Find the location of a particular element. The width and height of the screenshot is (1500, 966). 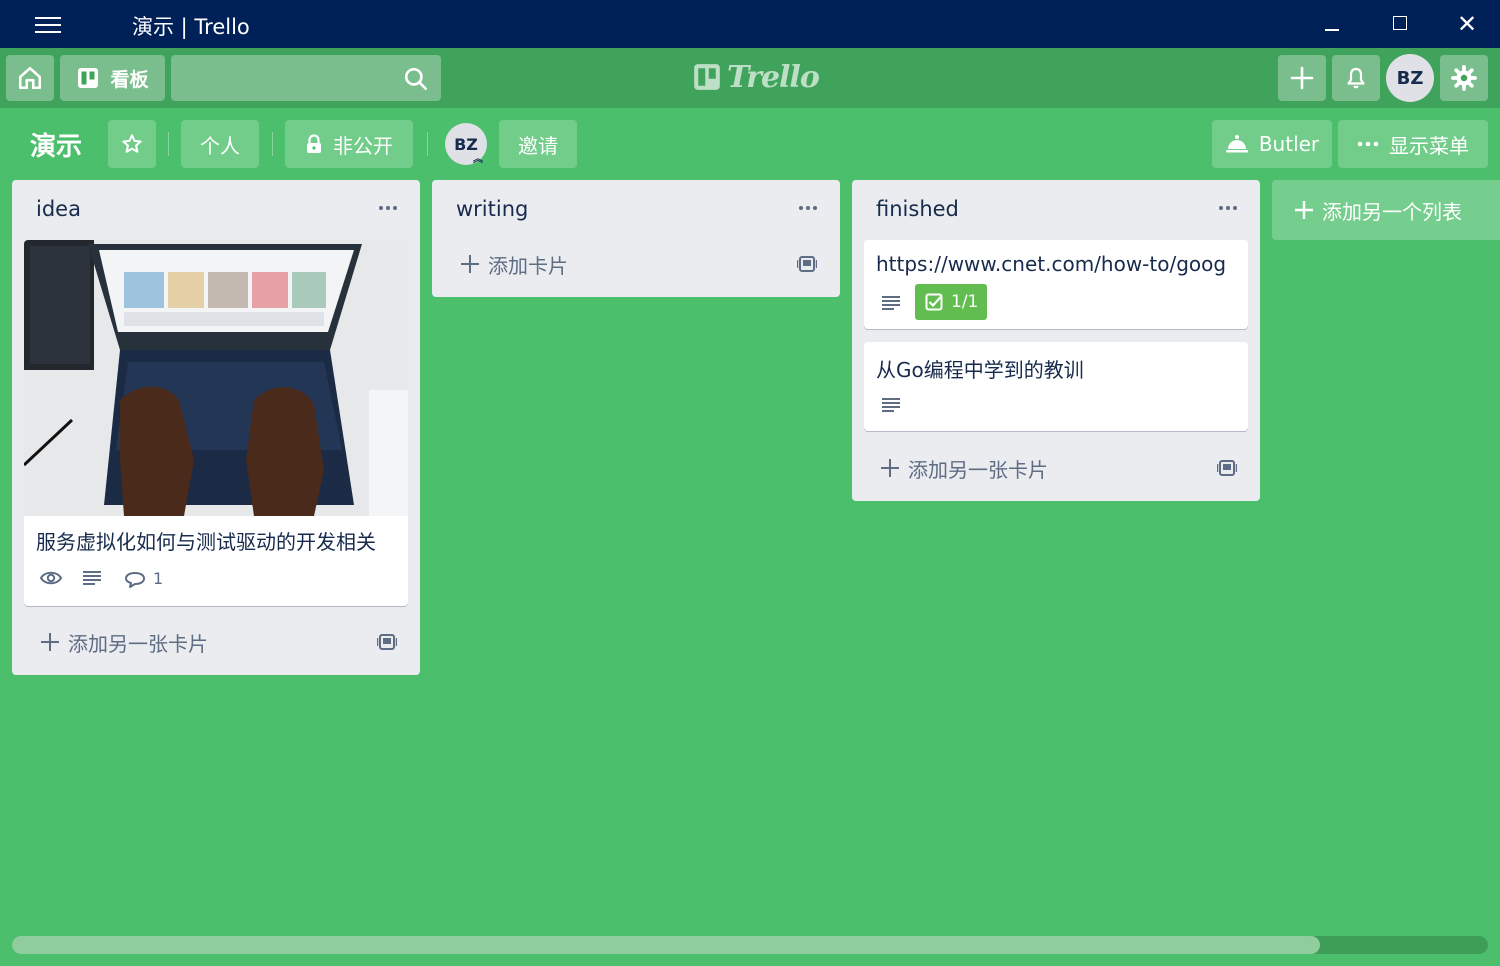

butler-button: Butler is located at coordinates (1272, 144).